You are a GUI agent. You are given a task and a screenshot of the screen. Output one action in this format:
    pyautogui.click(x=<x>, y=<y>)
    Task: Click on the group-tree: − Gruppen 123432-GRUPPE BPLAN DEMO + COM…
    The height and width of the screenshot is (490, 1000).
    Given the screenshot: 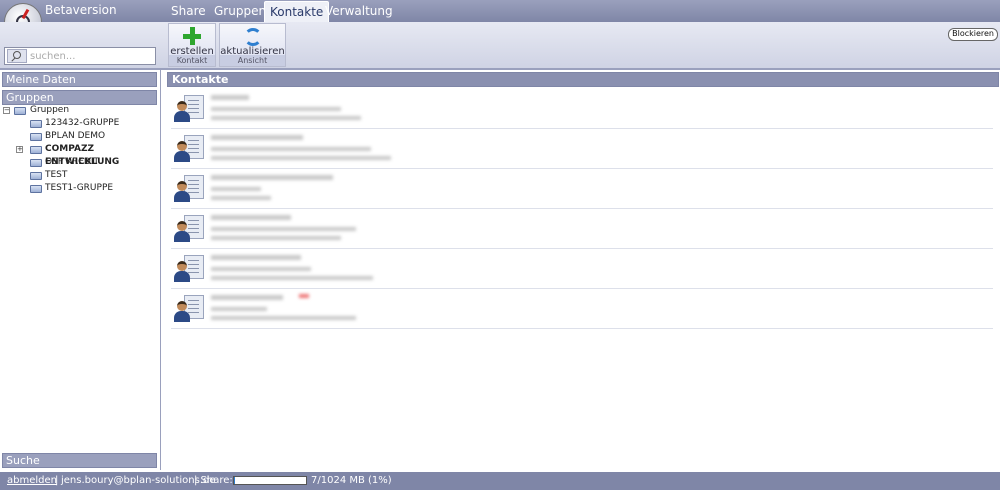 What is the action you would take?
    pyautogui.click(x=80, y=149)
    